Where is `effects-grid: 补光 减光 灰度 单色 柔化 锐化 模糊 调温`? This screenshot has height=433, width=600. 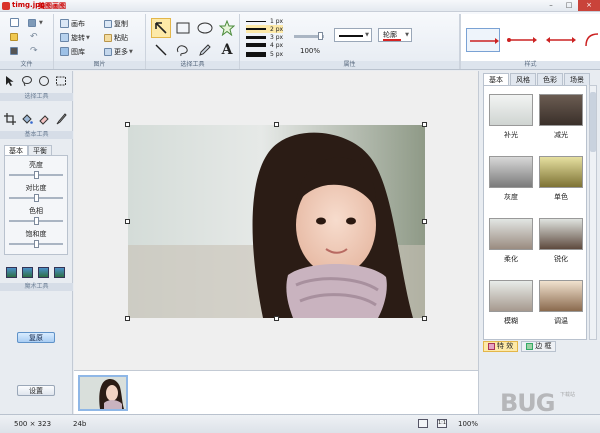
effects-grid: 补光 减光 灰度 单色 柔化 锐化 模糊 调温 is located at coordinates (535, 212).